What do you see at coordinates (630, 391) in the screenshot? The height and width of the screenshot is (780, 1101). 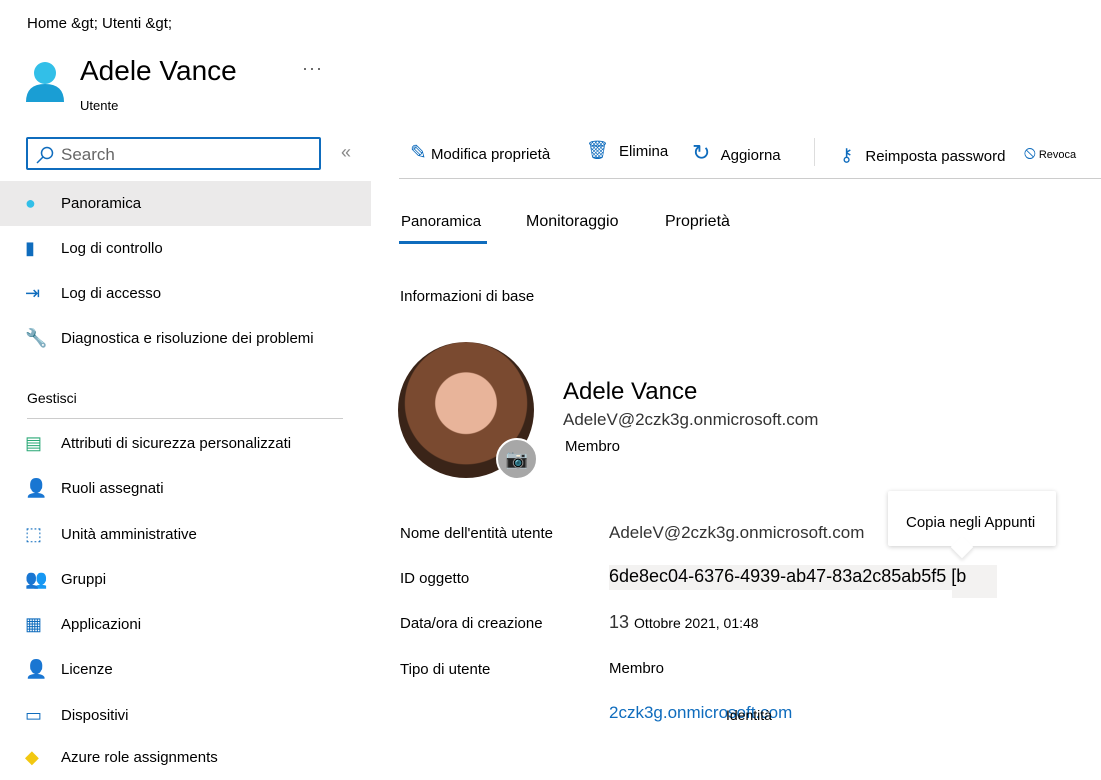 I see `user-name: Adele Vance` at bounding box center [630, 391].